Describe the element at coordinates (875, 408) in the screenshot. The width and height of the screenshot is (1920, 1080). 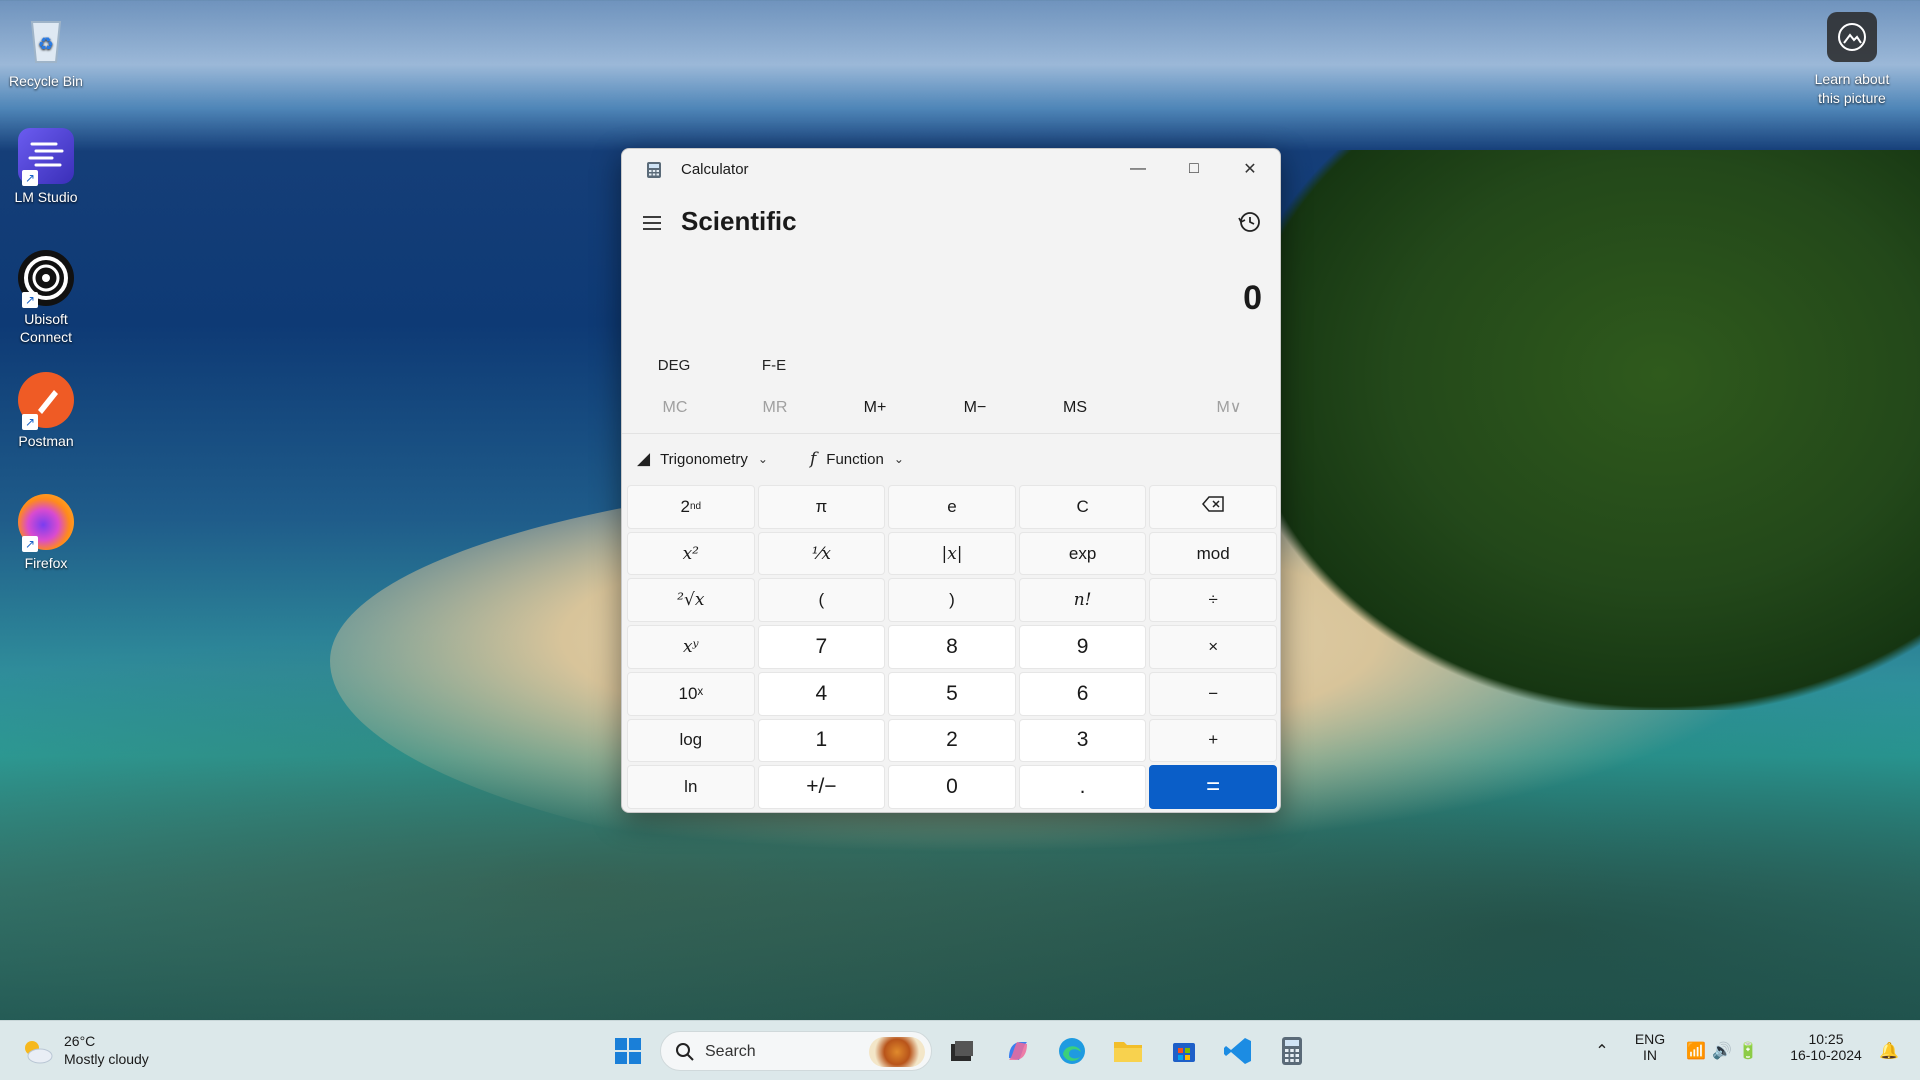
I see `memory-add-button: M+` at that location.